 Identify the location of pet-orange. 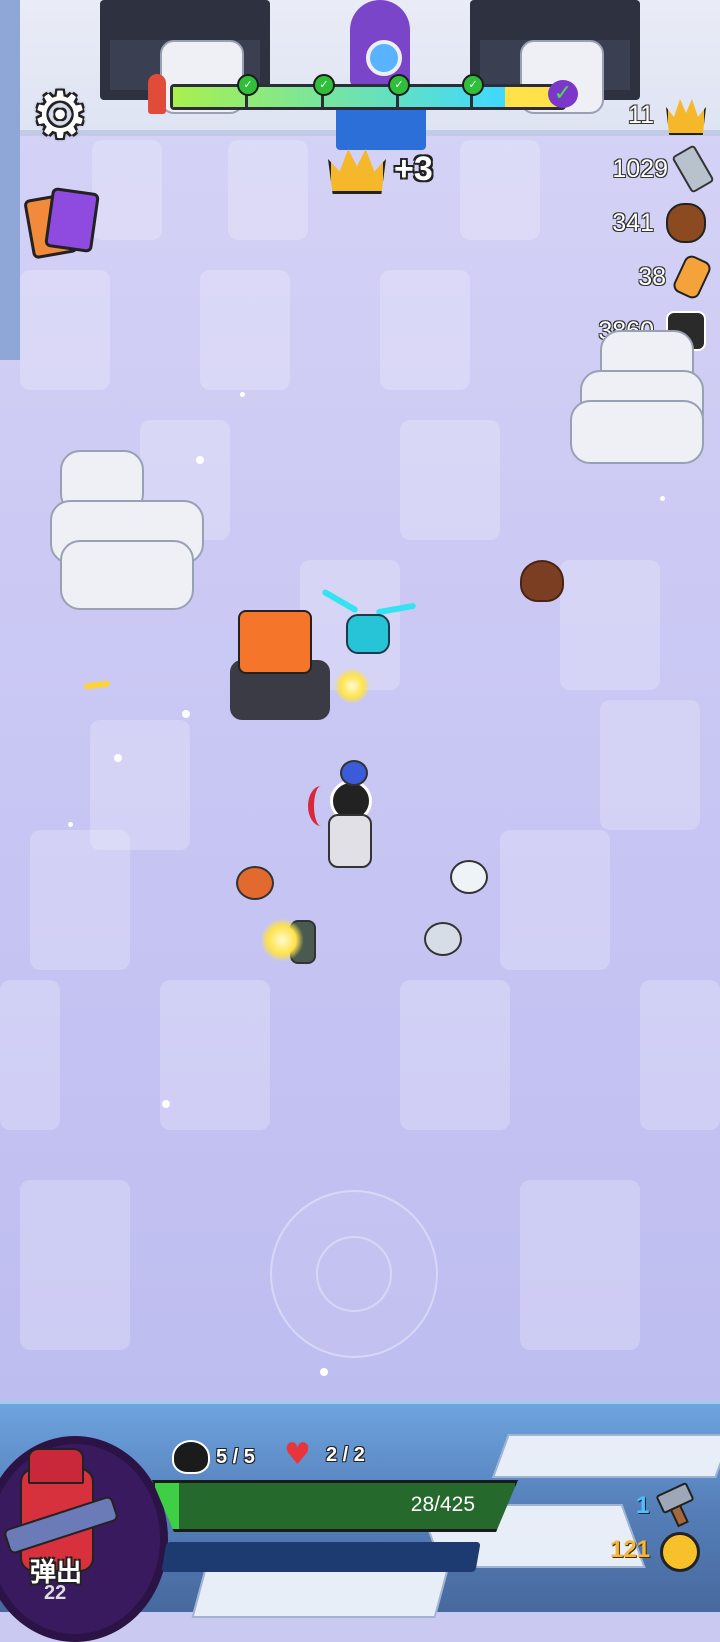
(255, 883).